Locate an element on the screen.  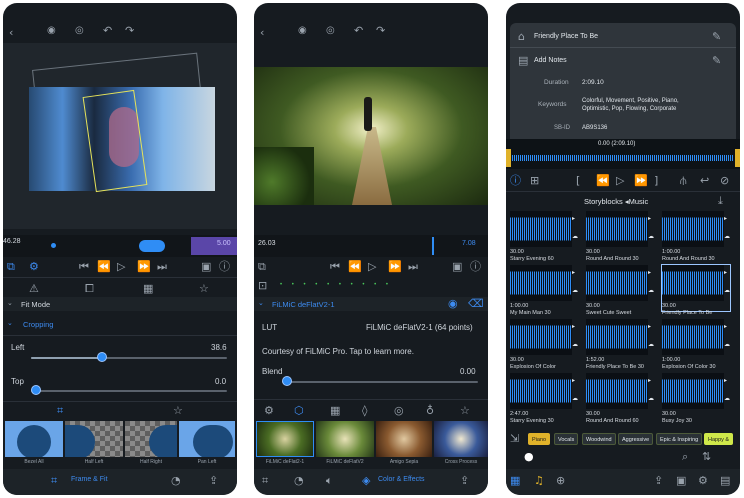
filmstrip-icon: ▦ is located at coordinates (148, 289).